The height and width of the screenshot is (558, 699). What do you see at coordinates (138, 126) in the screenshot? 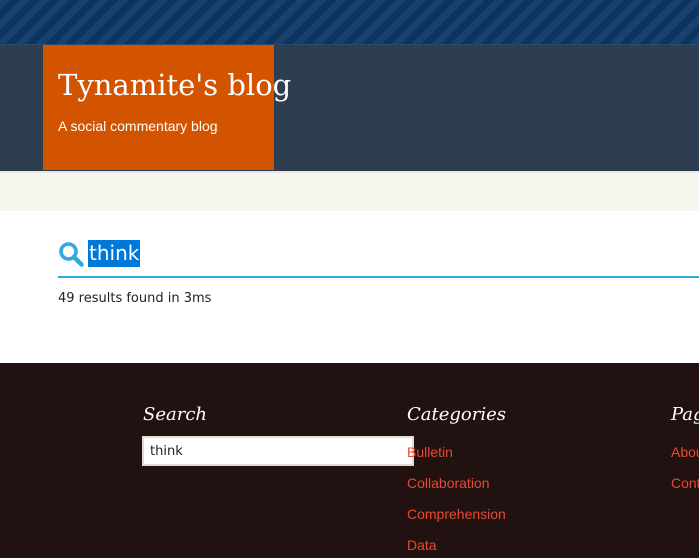
I see `site-tagline: A social commentary blog` at bounding box center [138, 126].